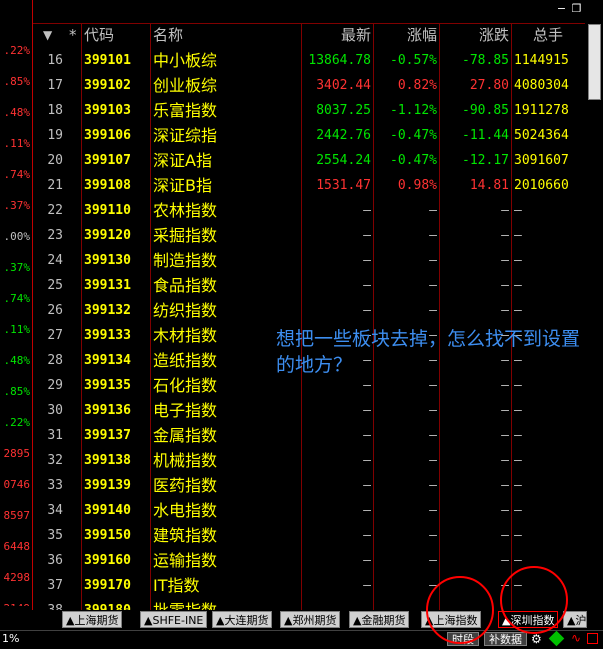  What do you see at coordinates (17, 50) in the screenshot?
I see `left-column-value: .22%` at bounding box center [17, 50].